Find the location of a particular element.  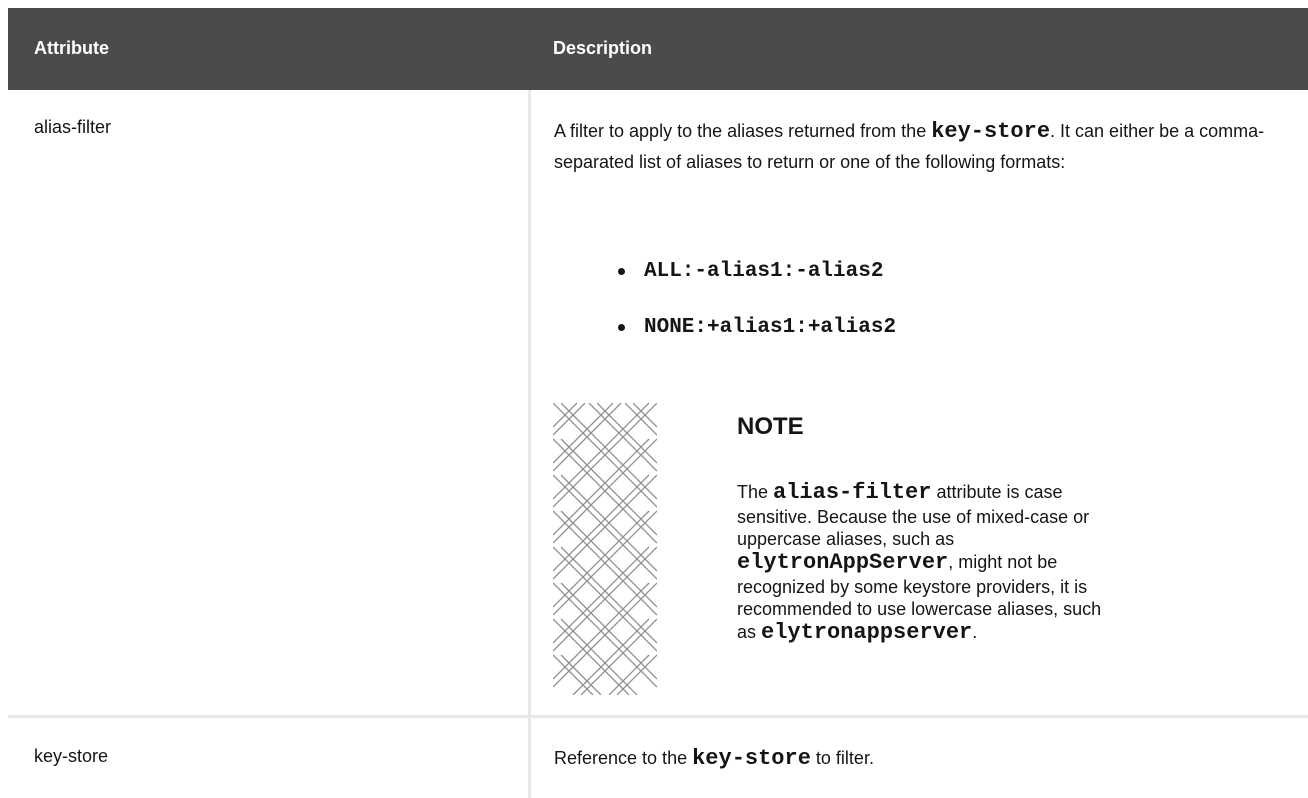

description-text-part: Reference to the is located at coordinates (623, 758).